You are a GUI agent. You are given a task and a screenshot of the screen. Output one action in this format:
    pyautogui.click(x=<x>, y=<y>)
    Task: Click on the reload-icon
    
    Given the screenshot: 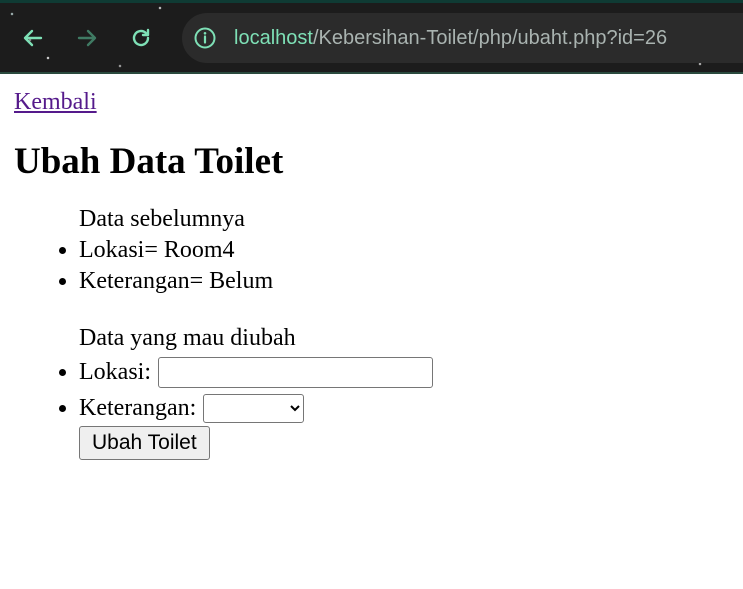 What is the action you would take?
    pyautogui.click(x=141, y=37)
    